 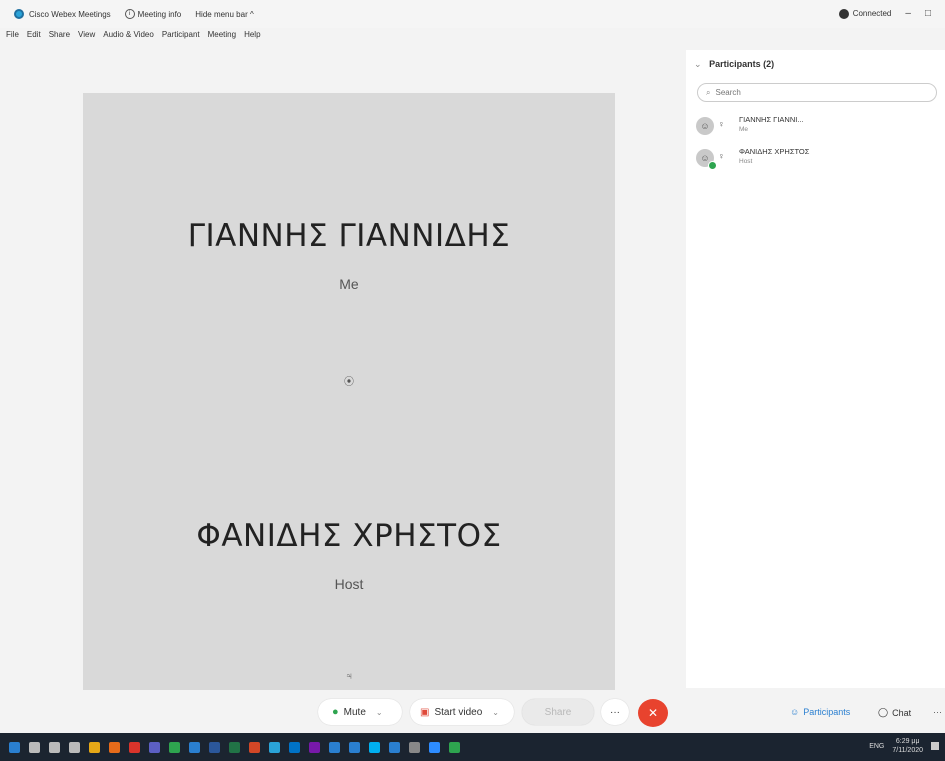 What do you see at coordinates (54, 747) in the screenshot?
I see `cortana-icon` at bounding box center [54, 747].